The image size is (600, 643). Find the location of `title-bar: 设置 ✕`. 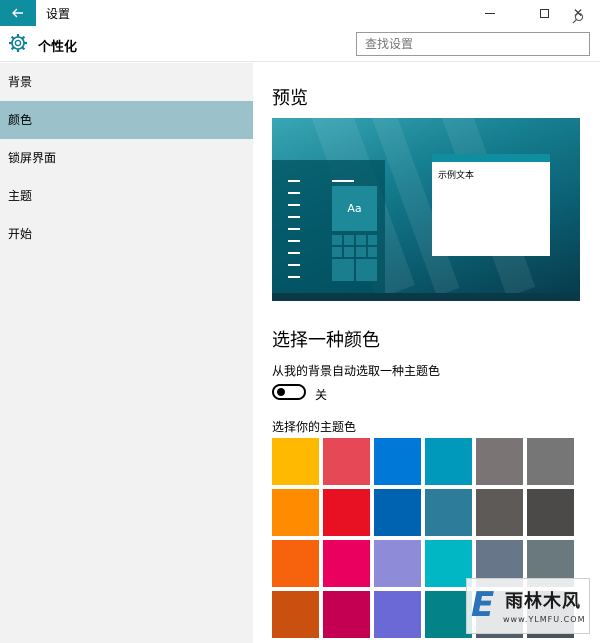

title-bar: 设置 ✕ is located at coordinates (300, 13).